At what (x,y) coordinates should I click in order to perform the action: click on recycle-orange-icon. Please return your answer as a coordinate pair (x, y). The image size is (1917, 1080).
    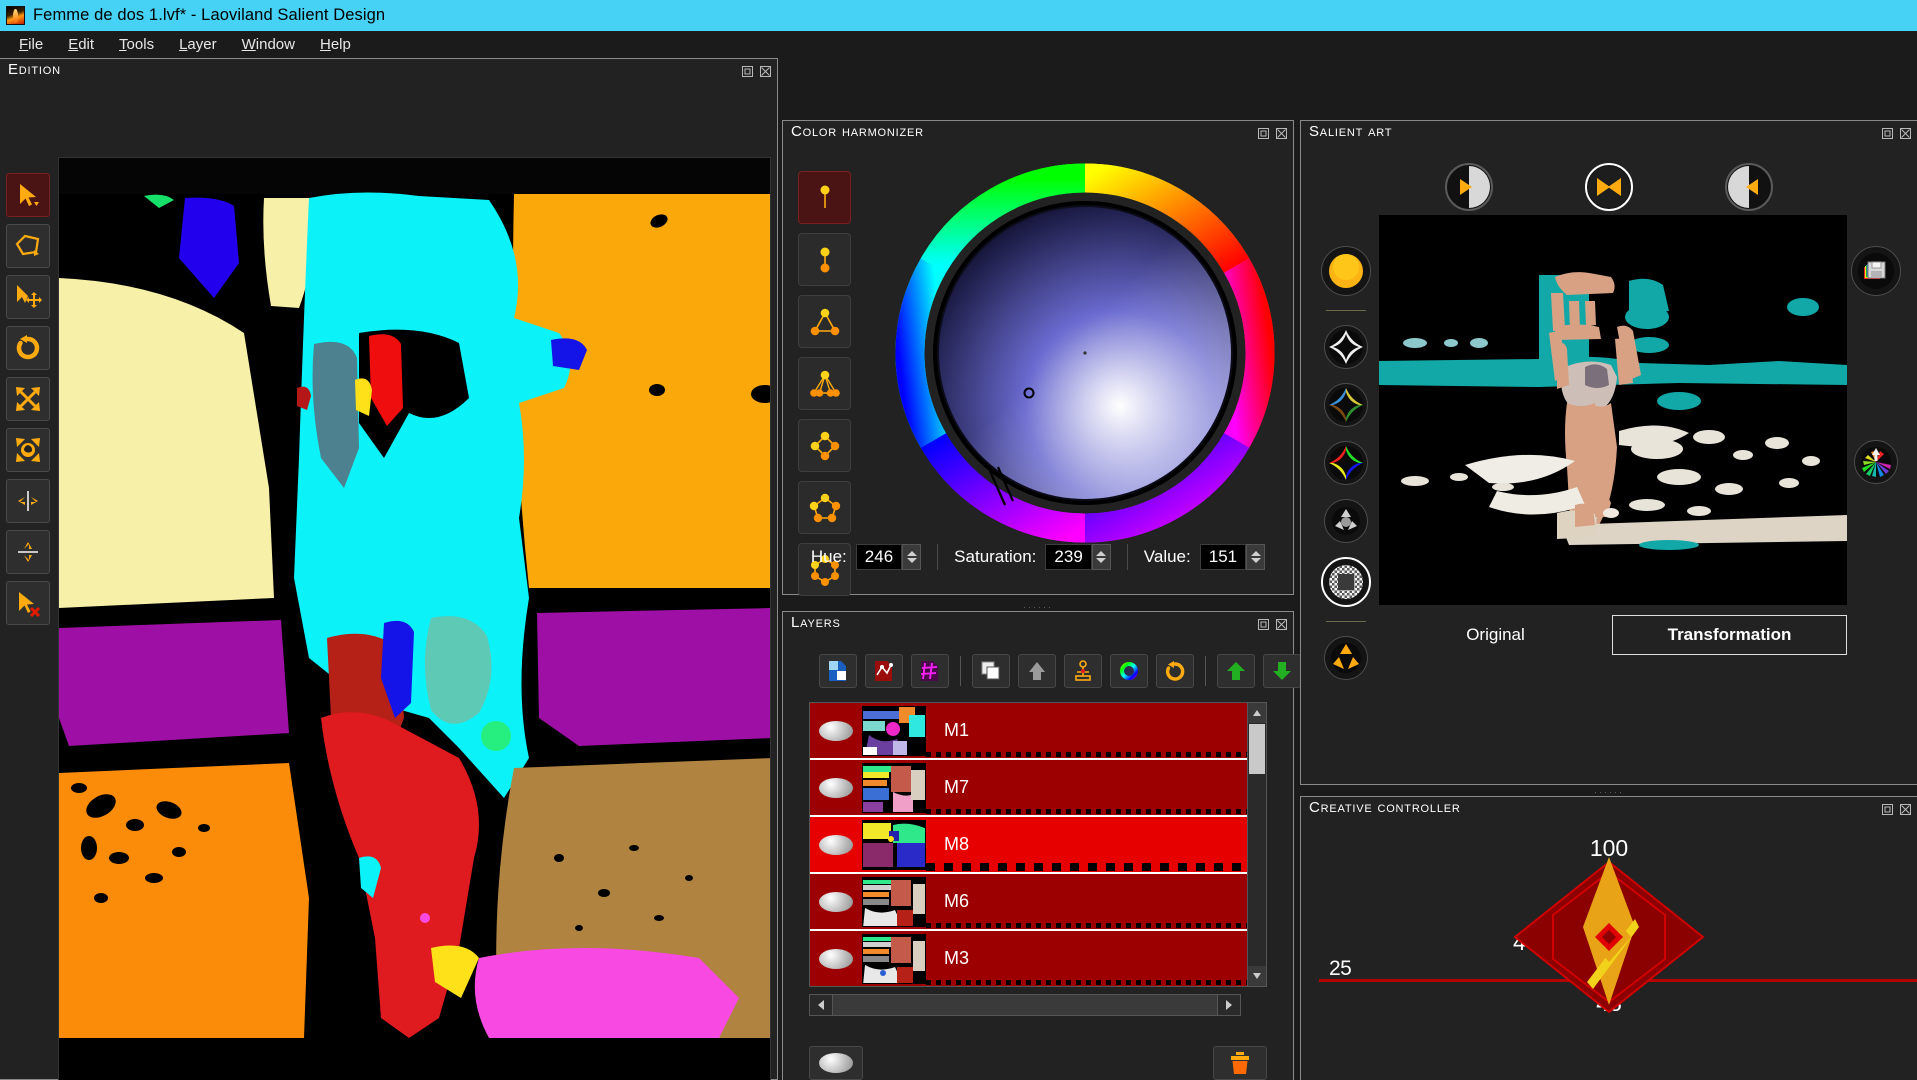
    Looking at the image, I should click on (1346, 658).